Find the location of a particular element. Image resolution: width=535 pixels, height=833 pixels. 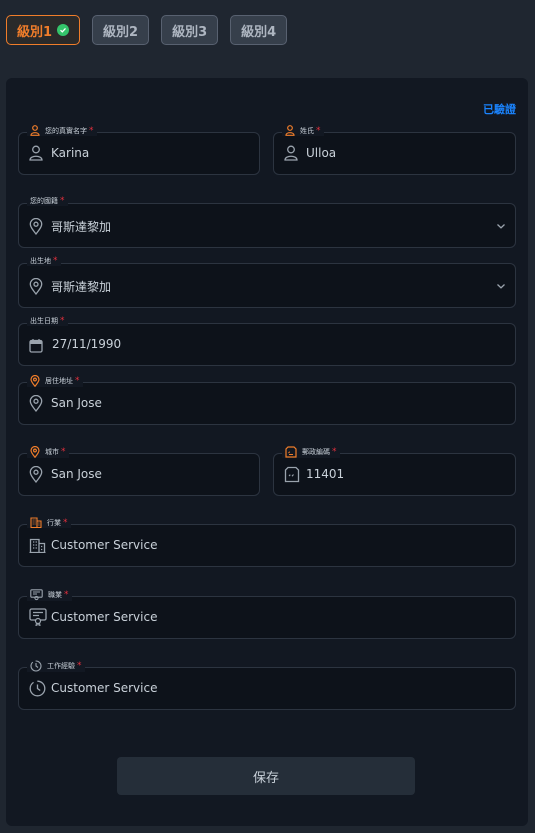

tab-label: 級別1 is located at coordinates (35, 32).